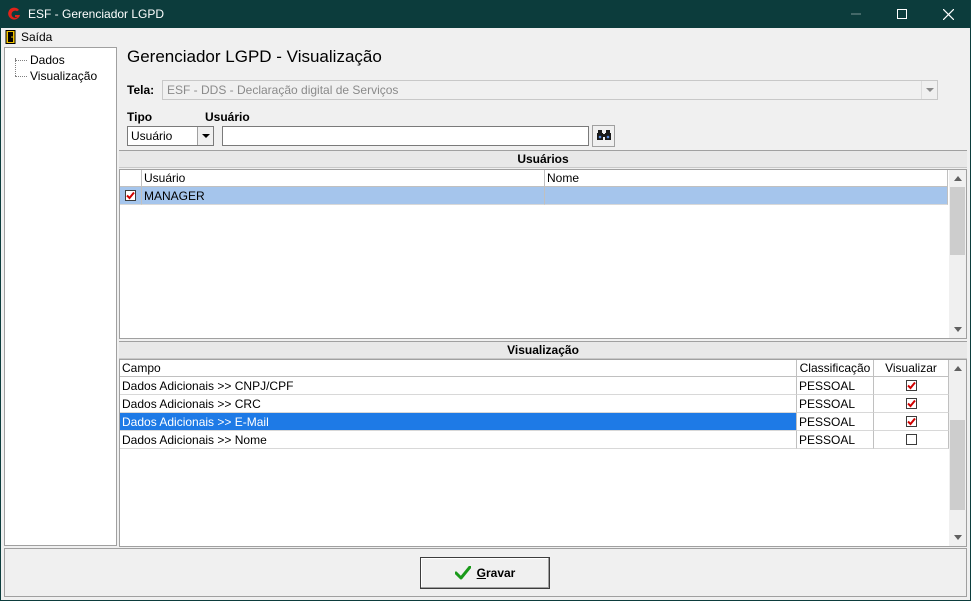 This screenshot has height=601, width=971. I want to click on tree-item-visualizacao: Visualização, so click(56, 76).